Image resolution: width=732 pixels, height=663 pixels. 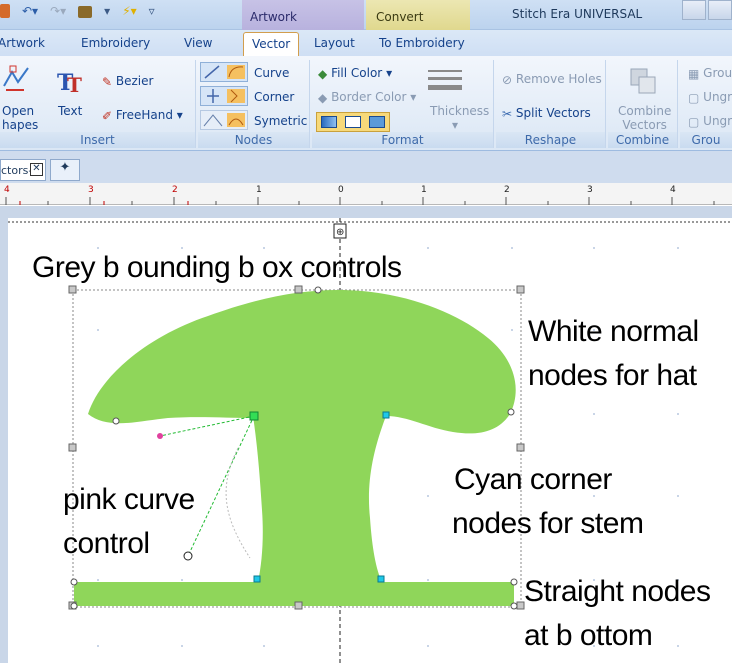 What do you see at coordinates (642, 140) in the screenshot?
I see `group-label-combine: Combine` at bounding box center [642, 140].